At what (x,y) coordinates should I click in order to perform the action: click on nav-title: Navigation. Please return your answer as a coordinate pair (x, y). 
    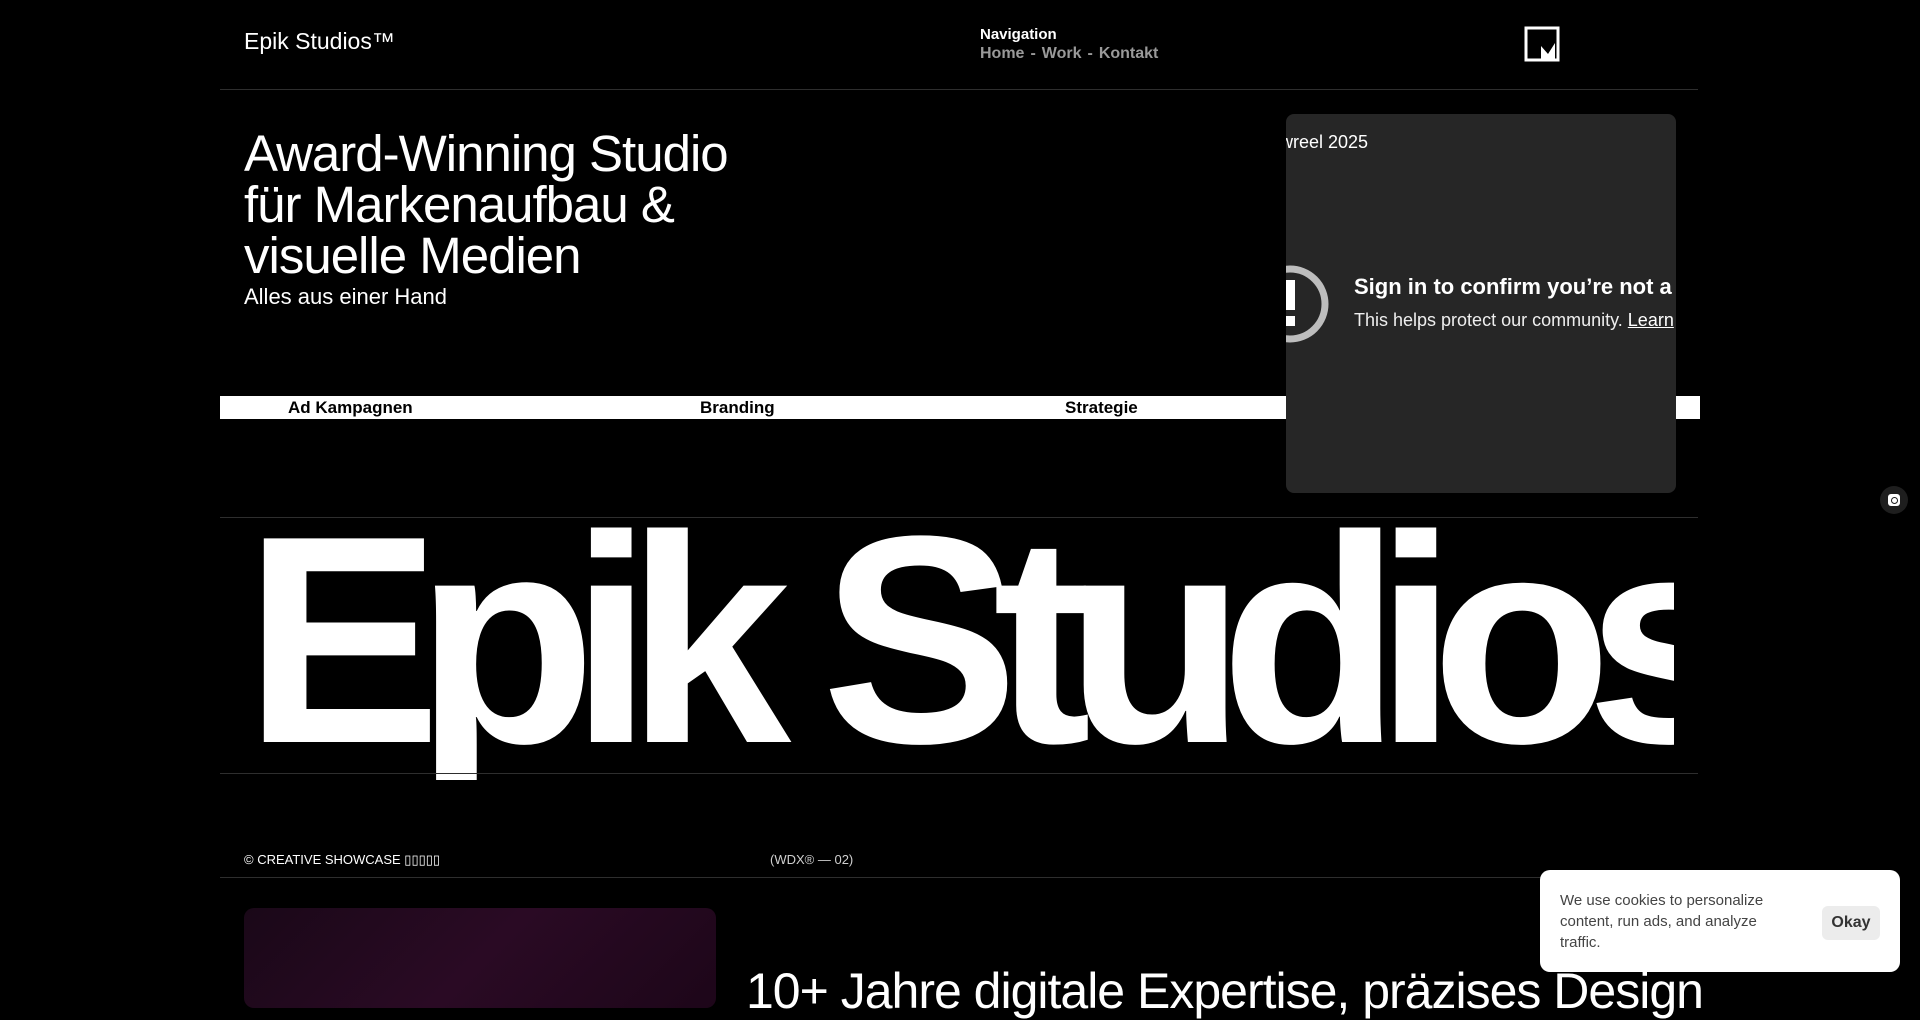
    Looking at the image, I should click on (1018, 34).